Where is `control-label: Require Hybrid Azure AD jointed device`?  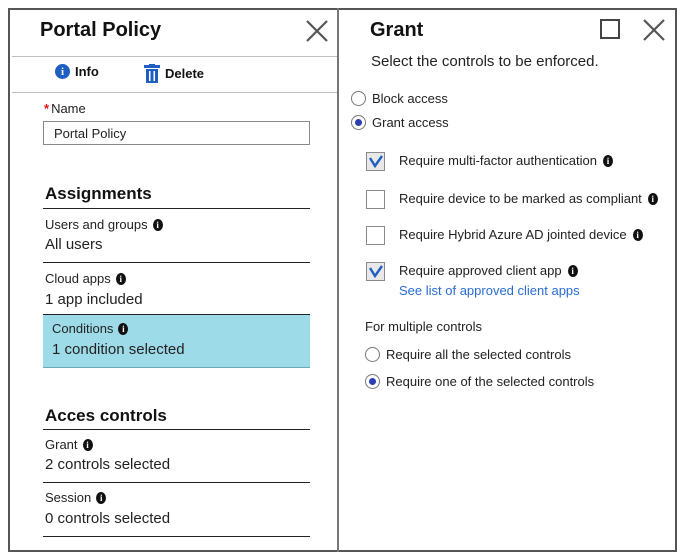 control-label: Require Hybrid Azure AD jointed device is located at coordinates (513, 234).